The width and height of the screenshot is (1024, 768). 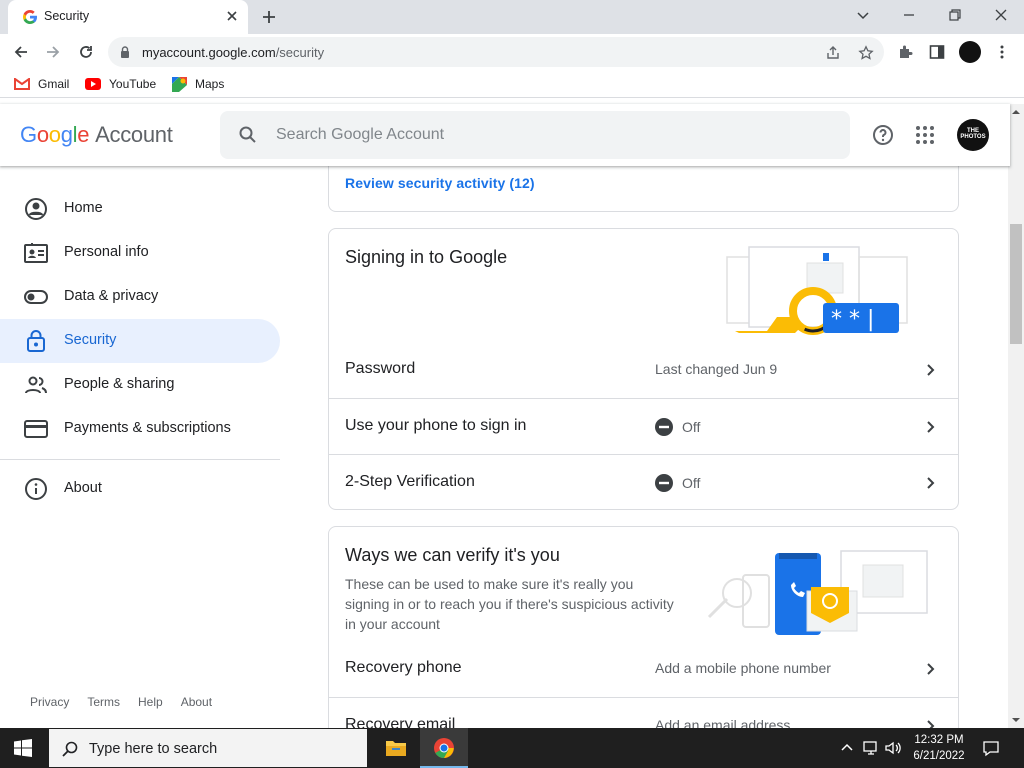 What do you see at coordinates (55, 134) in the screenshot?
I see `google-wordmark: Google` at bounding box center [55, 134].